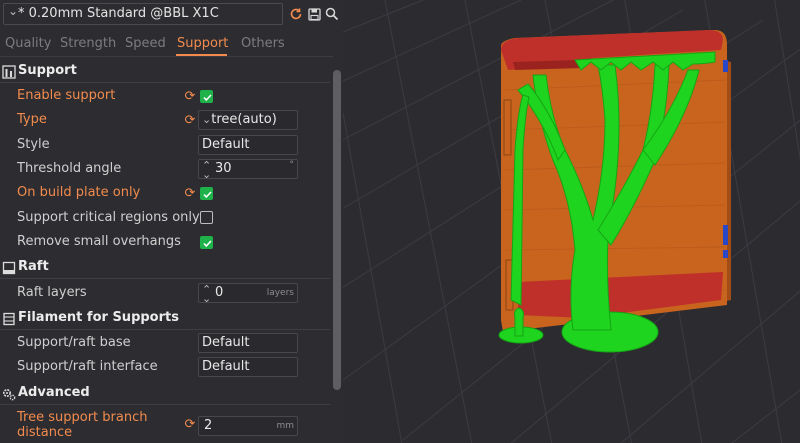  What do you see at coordinates (171, 44) in the screenshot?
I see `settings-tabs: Quality Strength Speed Support Others` at bounding box center [171, 44].